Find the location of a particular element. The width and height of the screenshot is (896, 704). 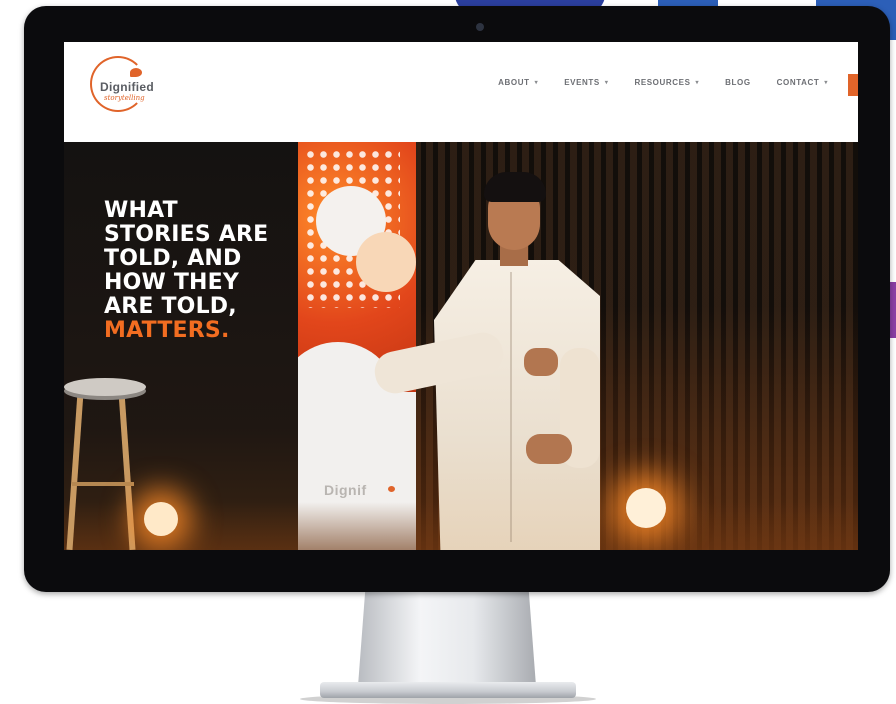

logo-wordmark: Dignified is located at coordinates (127, 87).